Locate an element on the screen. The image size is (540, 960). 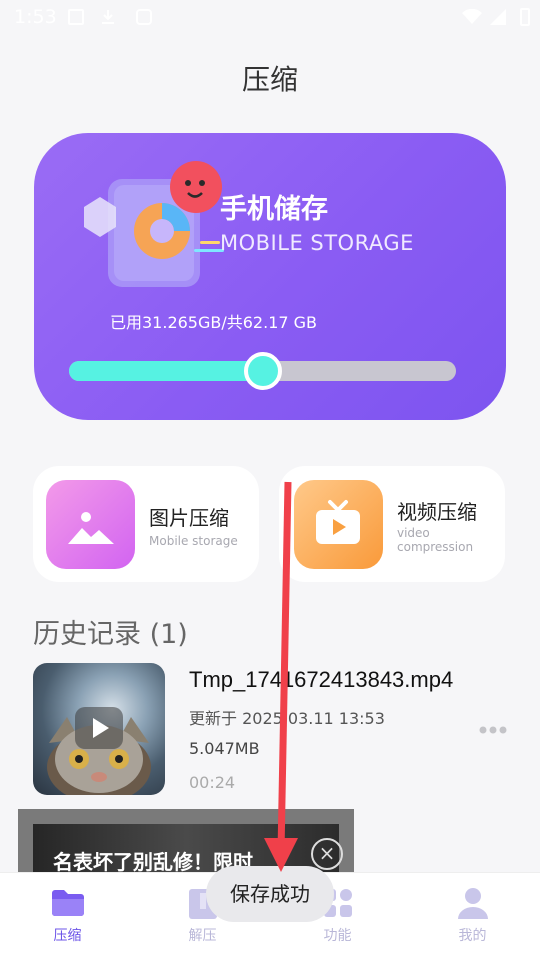
nav-item-profile: 我的 is located at coordinates (472, 916).